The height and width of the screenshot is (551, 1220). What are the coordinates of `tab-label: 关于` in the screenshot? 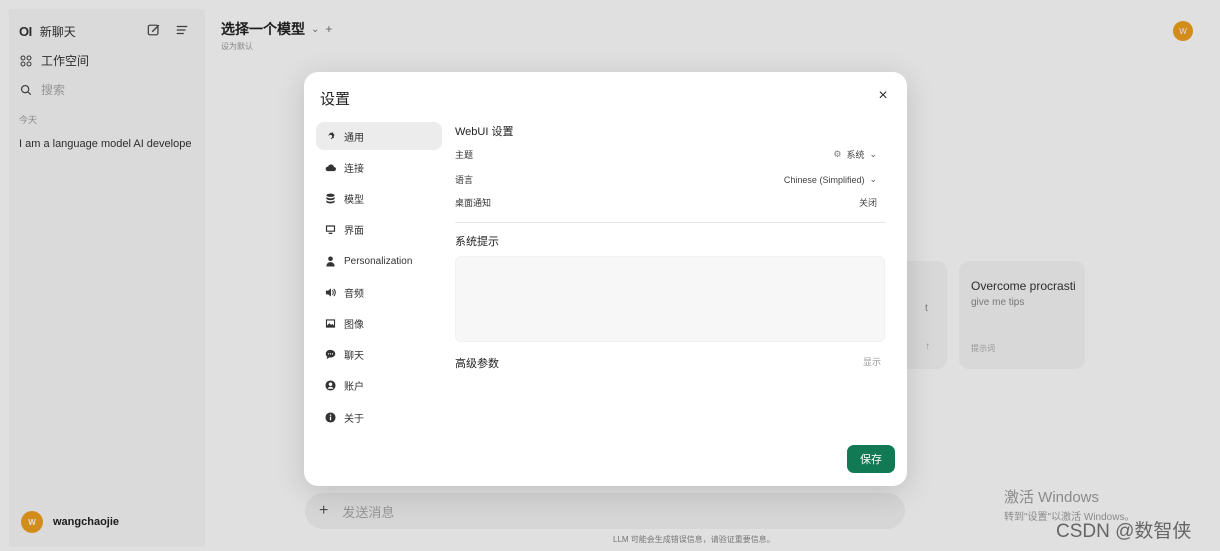 It's located at (354, 419).